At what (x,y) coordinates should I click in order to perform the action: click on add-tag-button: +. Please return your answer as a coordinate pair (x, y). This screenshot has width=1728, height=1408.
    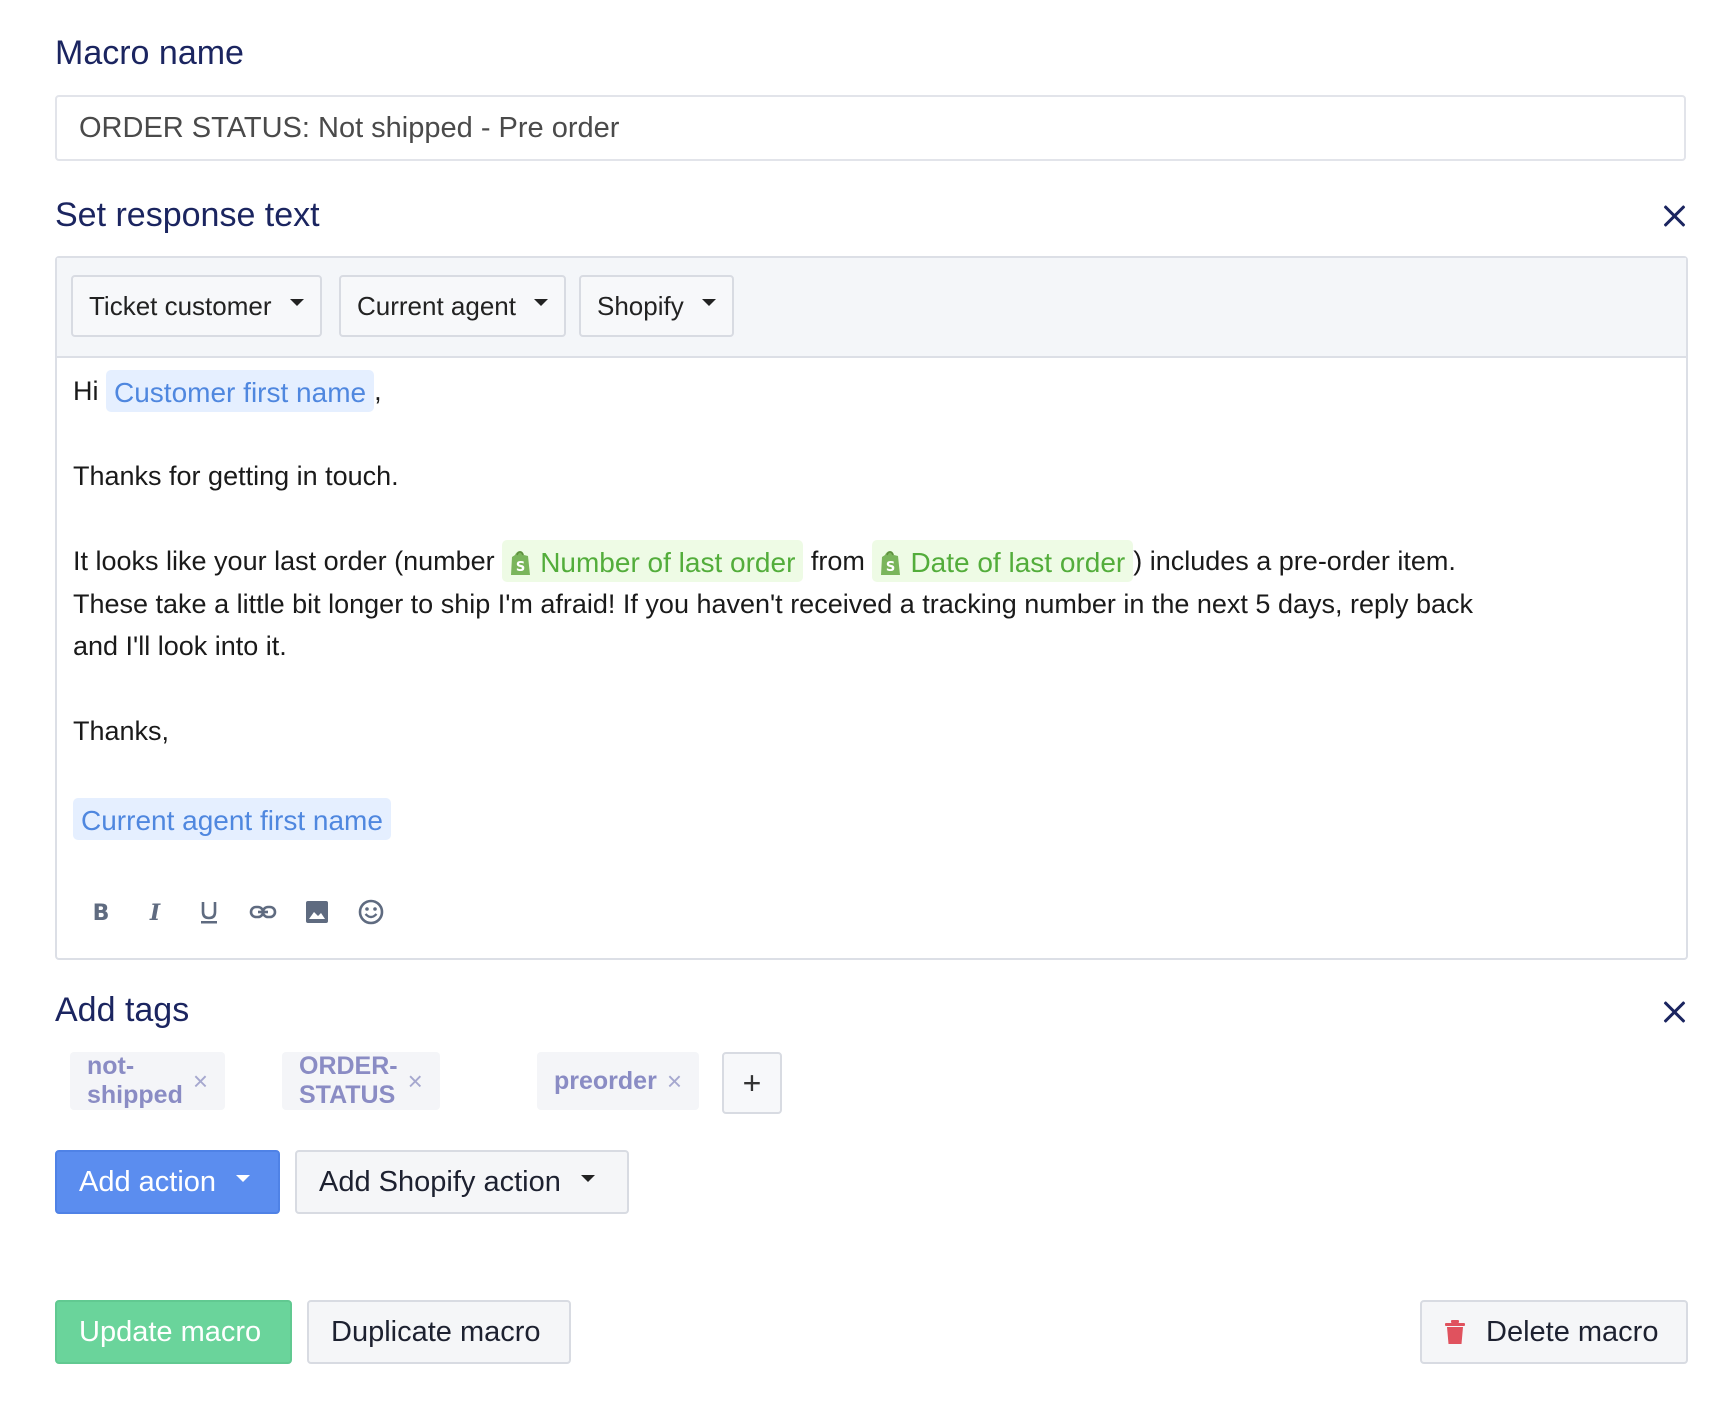
    Looking at the image, I should click on (752, 1083).